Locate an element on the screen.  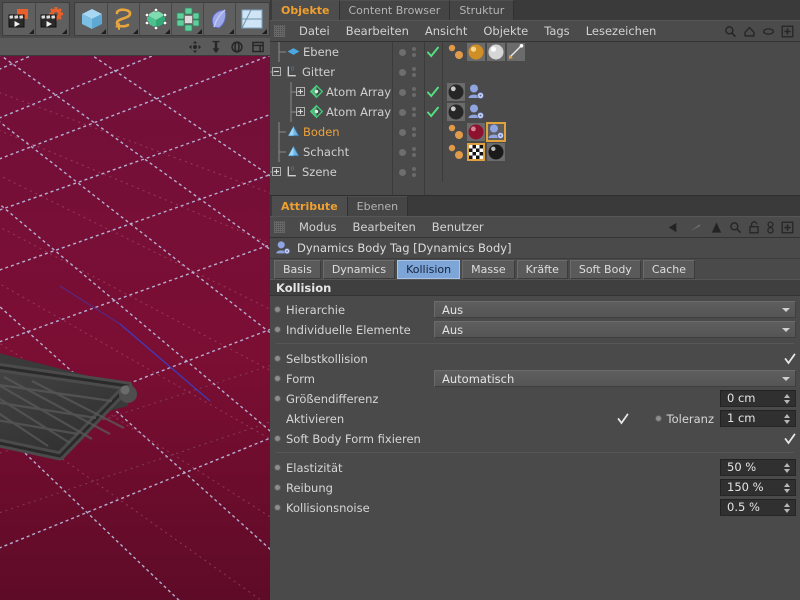
collapse-icon is located at coordinates (276, 71).